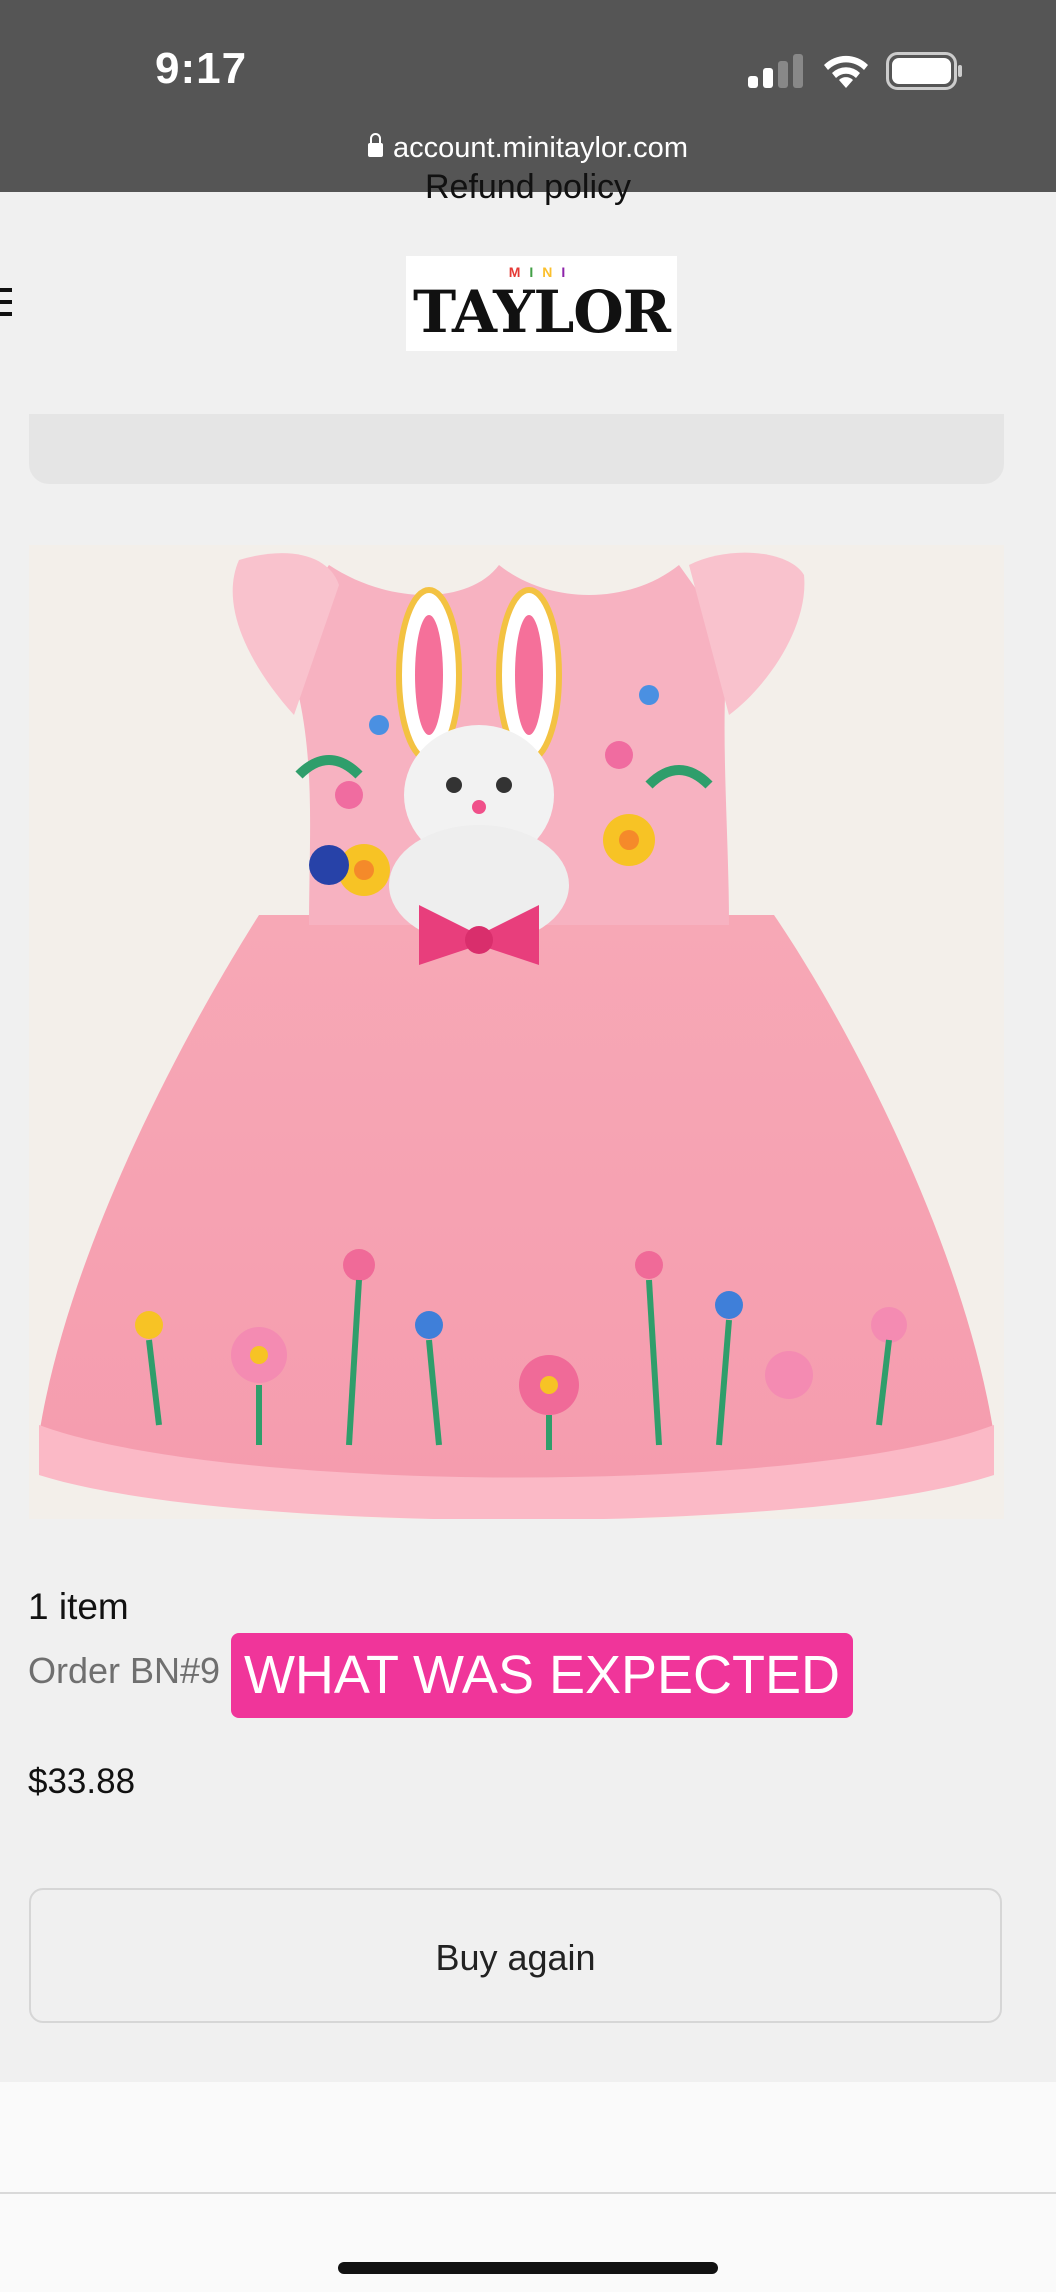 The image size is (1056, 2292). I want to click on battery-icon, so click(924, 71).